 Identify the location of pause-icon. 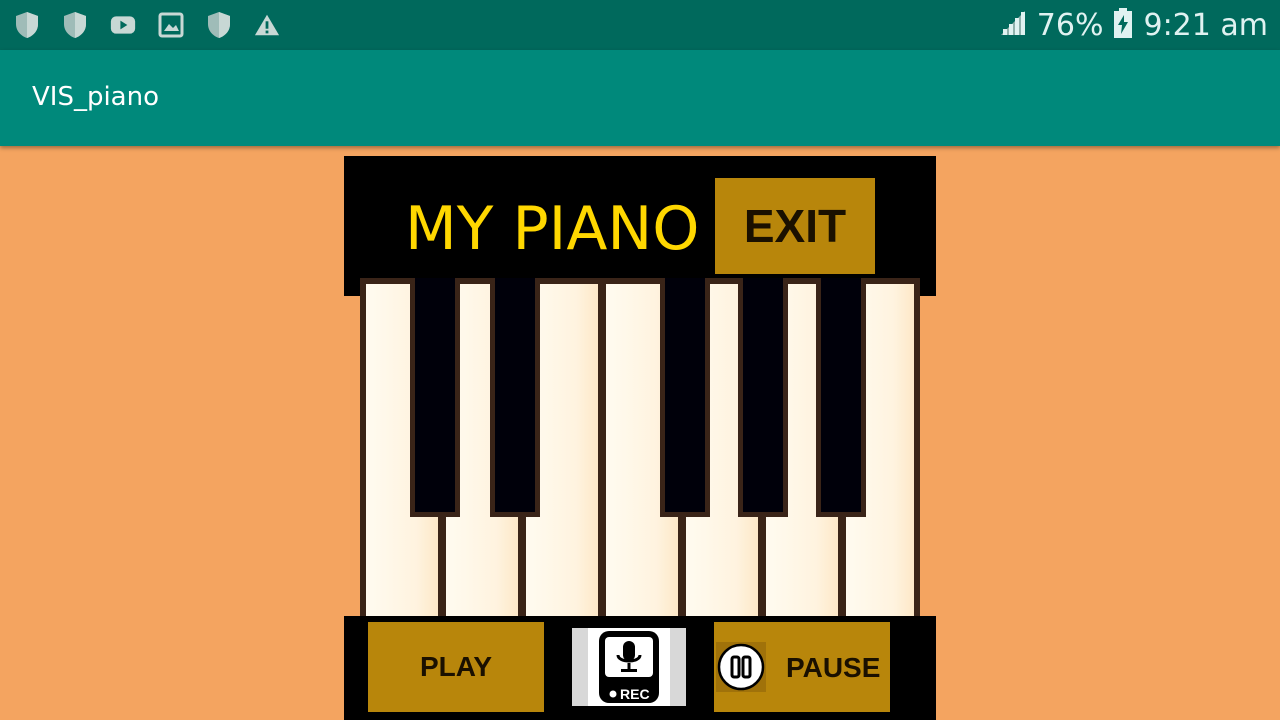
(741, 667).